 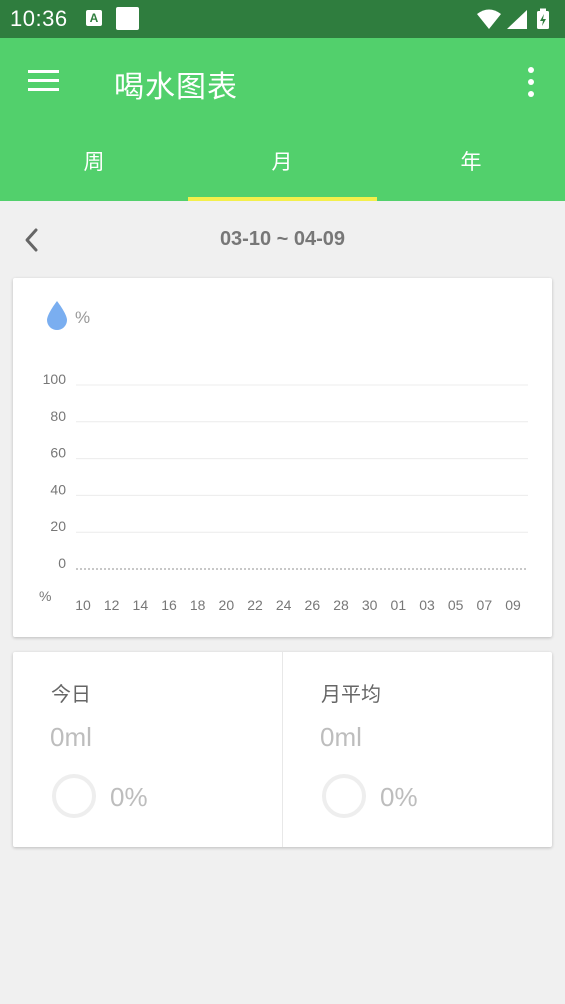 I want to click on y-tick-label: 80, so click(x=58, y=416).